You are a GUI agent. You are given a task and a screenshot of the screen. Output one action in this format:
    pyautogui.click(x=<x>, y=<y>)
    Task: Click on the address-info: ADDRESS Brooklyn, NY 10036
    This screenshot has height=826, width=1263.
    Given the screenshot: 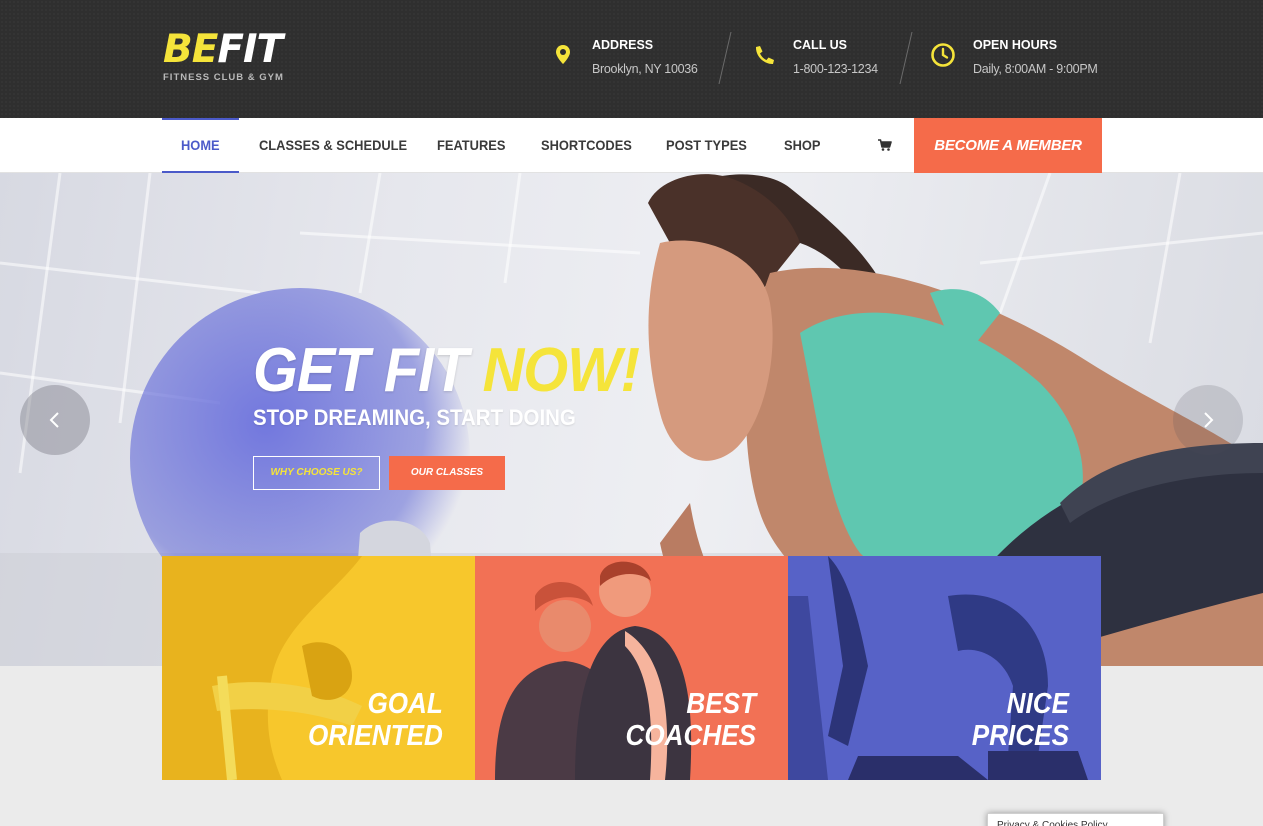 What is the action you would take?
    pyautogui.click(x=633, y=58)
    